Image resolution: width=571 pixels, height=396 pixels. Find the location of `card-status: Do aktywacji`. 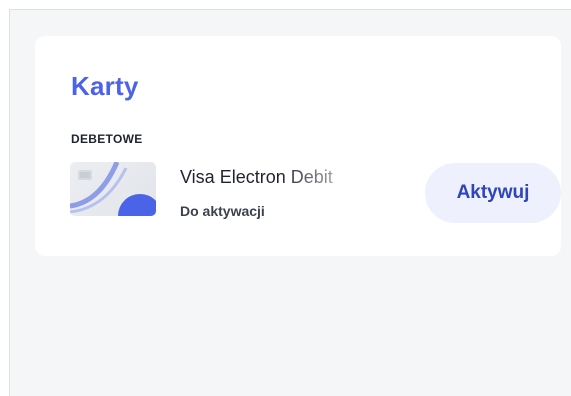

card-status: Do aktywacji is located at coordinates (222, 211).